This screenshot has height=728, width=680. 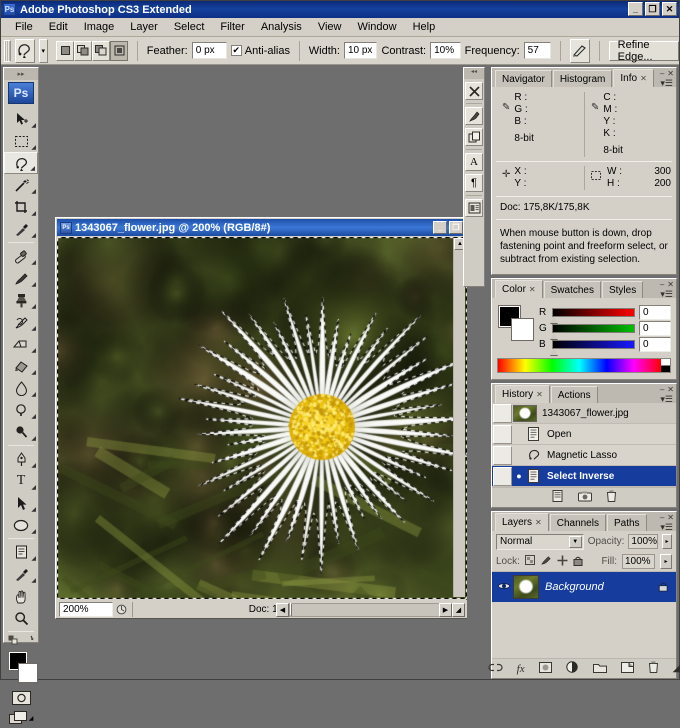 I want to click on layer-visibility-eye-icon, so click(x=504, y=587).